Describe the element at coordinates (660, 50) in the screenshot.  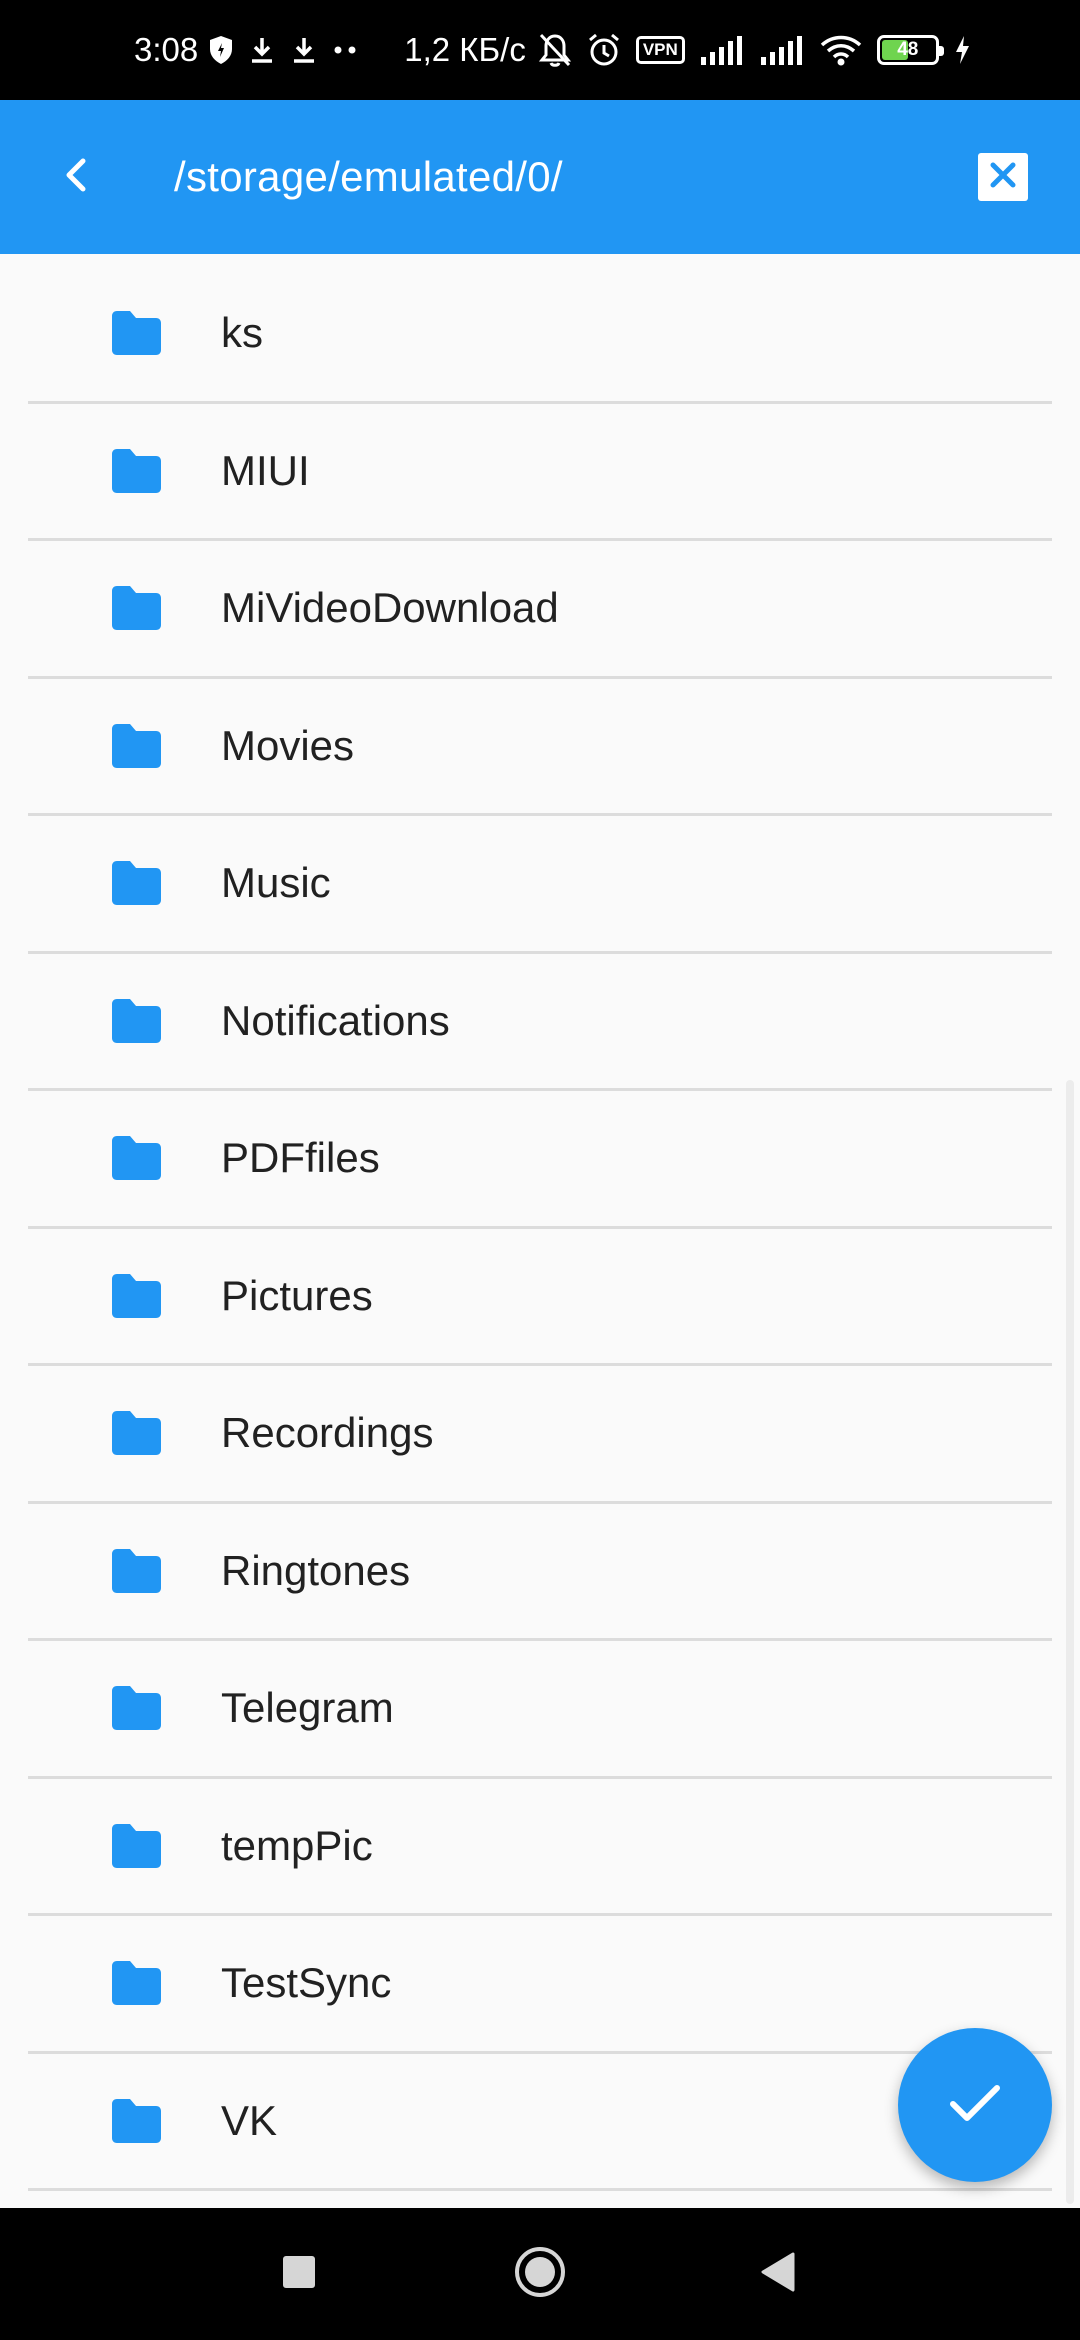
I see `vpn-badge: VPN` at that location.